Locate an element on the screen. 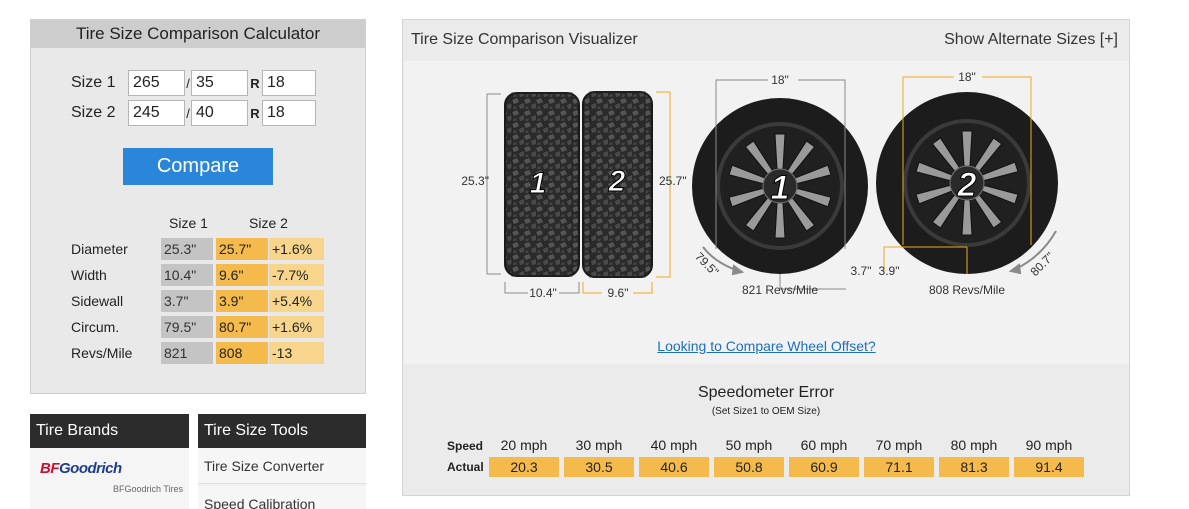 The image size is (1189, 509). diff-value: -13 is located at coordinates (296, 353).